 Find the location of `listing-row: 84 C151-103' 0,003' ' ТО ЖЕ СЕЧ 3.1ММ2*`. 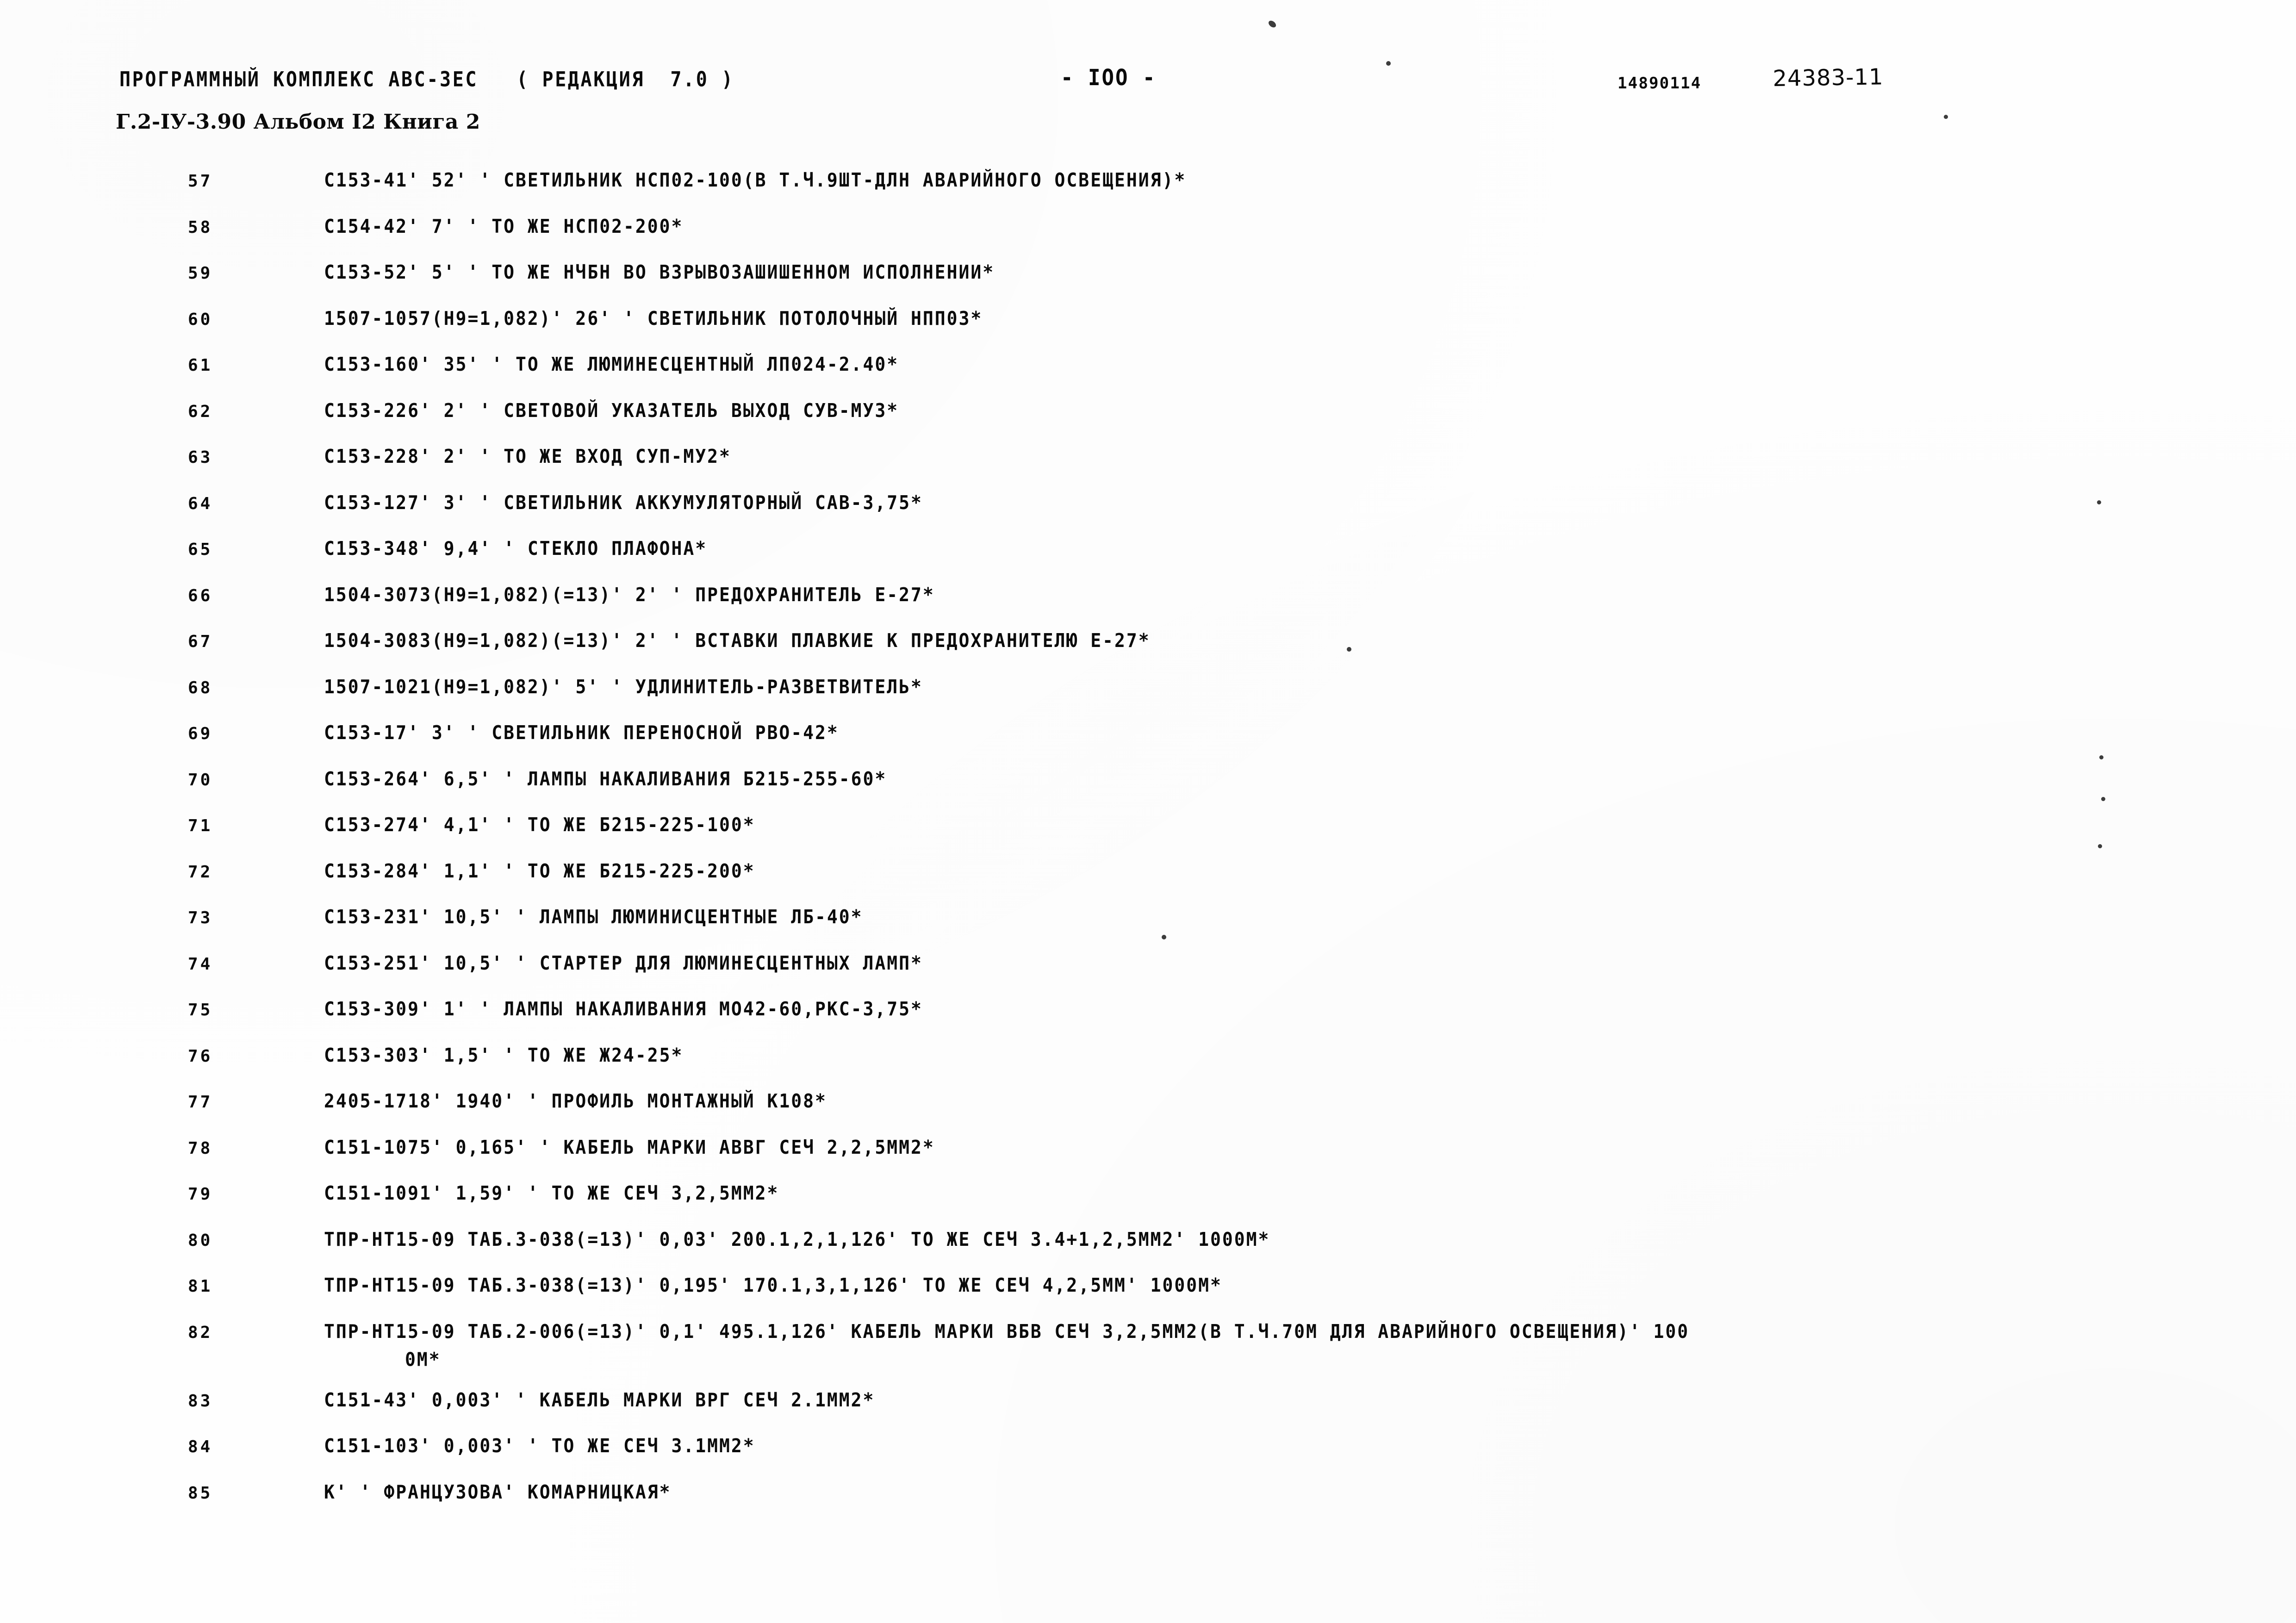

listing-row: 84 C151-103' 0,003' ' ТО ЖЕ СЕЧ 3.1ММ2* is located at coordinates (1148, 1458).